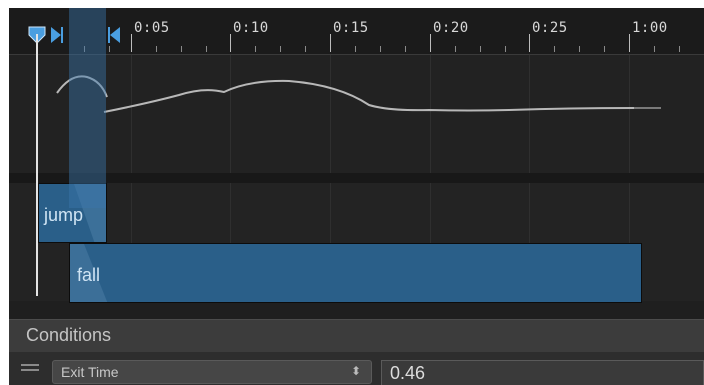  Describe the element at coordinates (57, 35) in the screenshot. I see `transition-start-icon` at that location.